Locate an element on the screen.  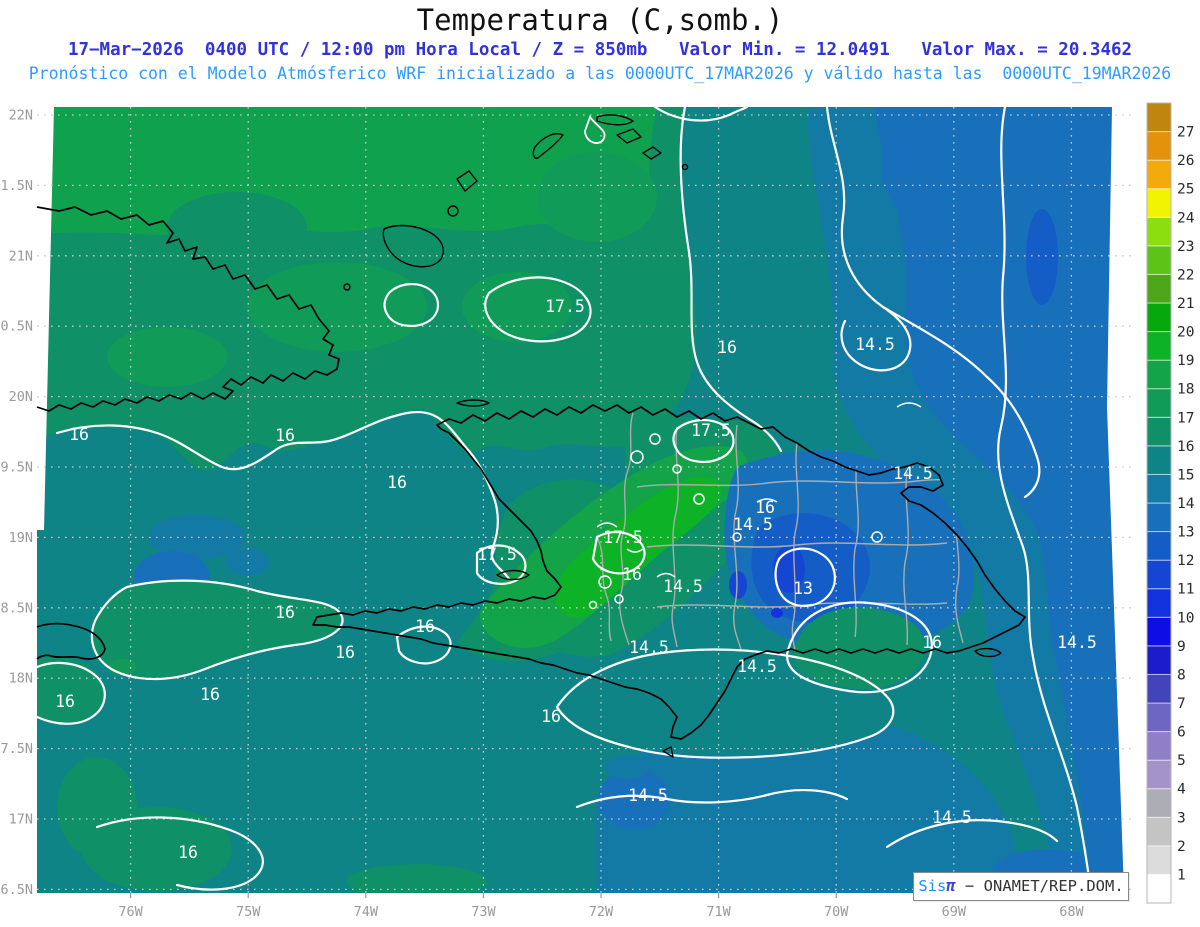
colorbar-label: 16 is located at coordinates (1185, 447).